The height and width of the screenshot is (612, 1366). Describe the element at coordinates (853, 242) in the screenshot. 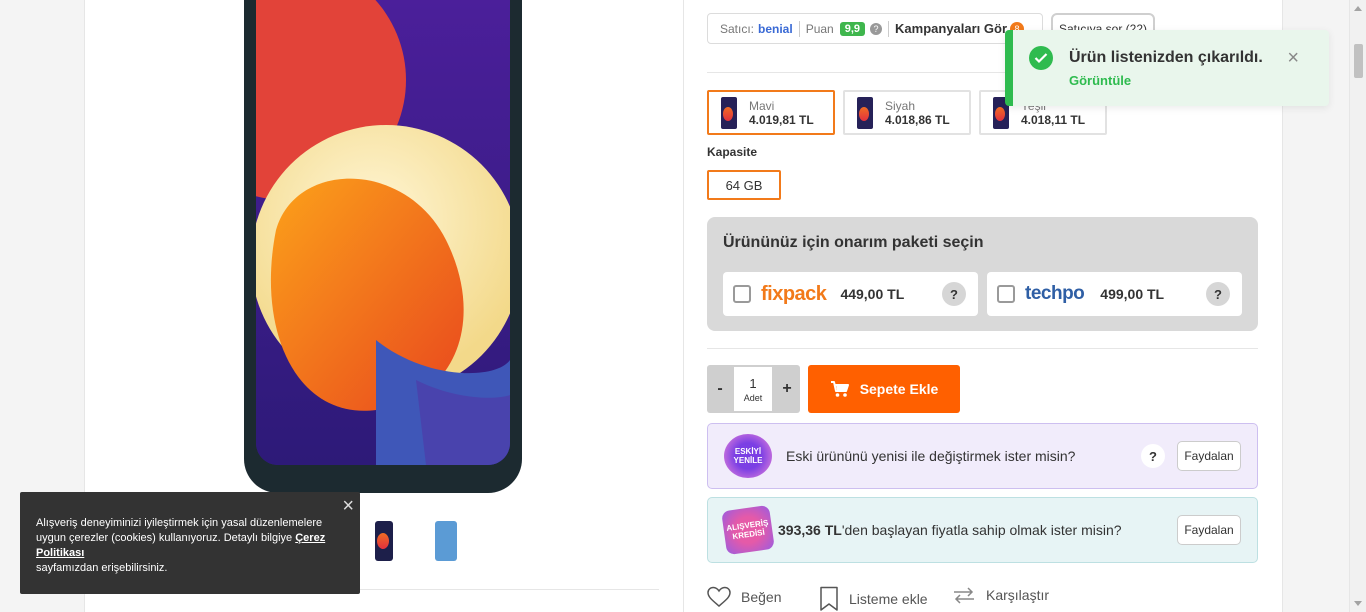

I see `repair-package-title: Ürününüz için onarım paketi seçin` at that location.